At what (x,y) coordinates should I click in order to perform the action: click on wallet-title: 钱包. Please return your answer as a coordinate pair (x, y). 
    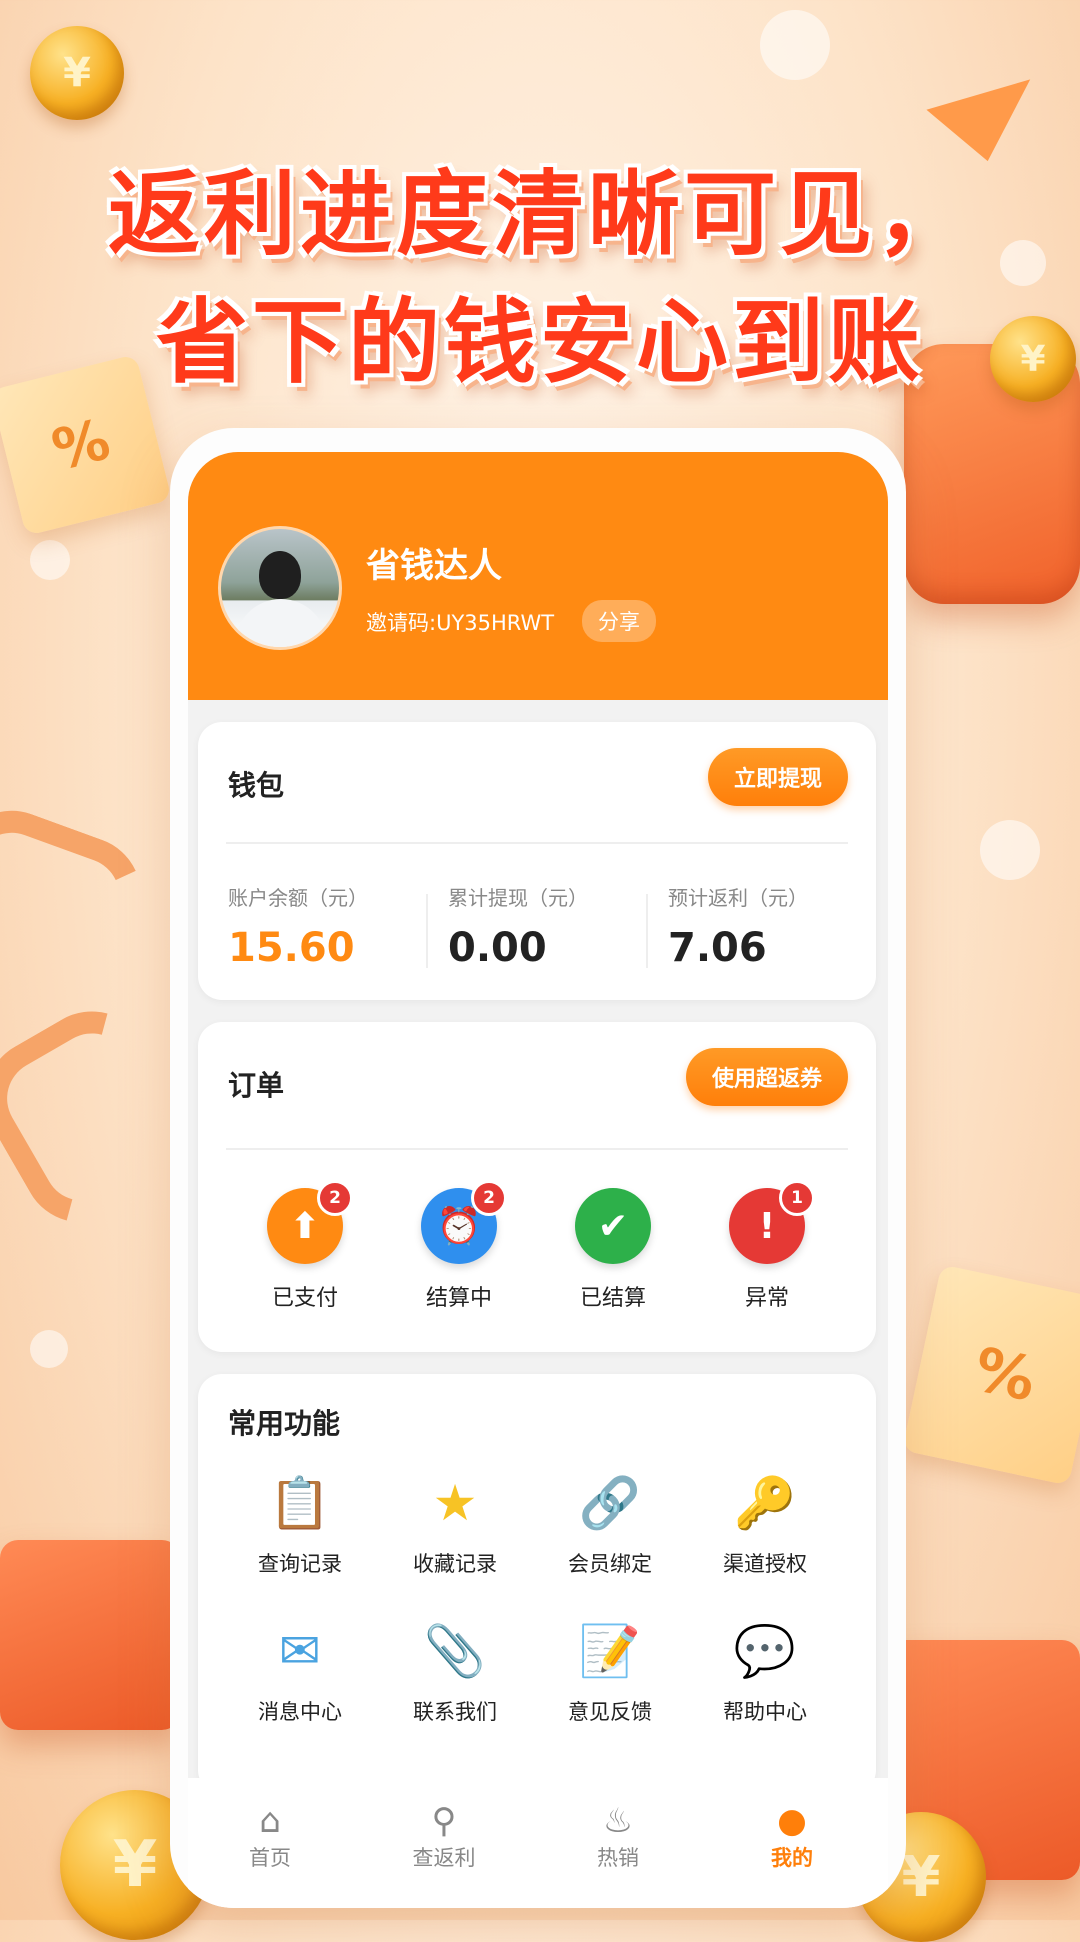
    Looking at the image, I should click on (256, 785).